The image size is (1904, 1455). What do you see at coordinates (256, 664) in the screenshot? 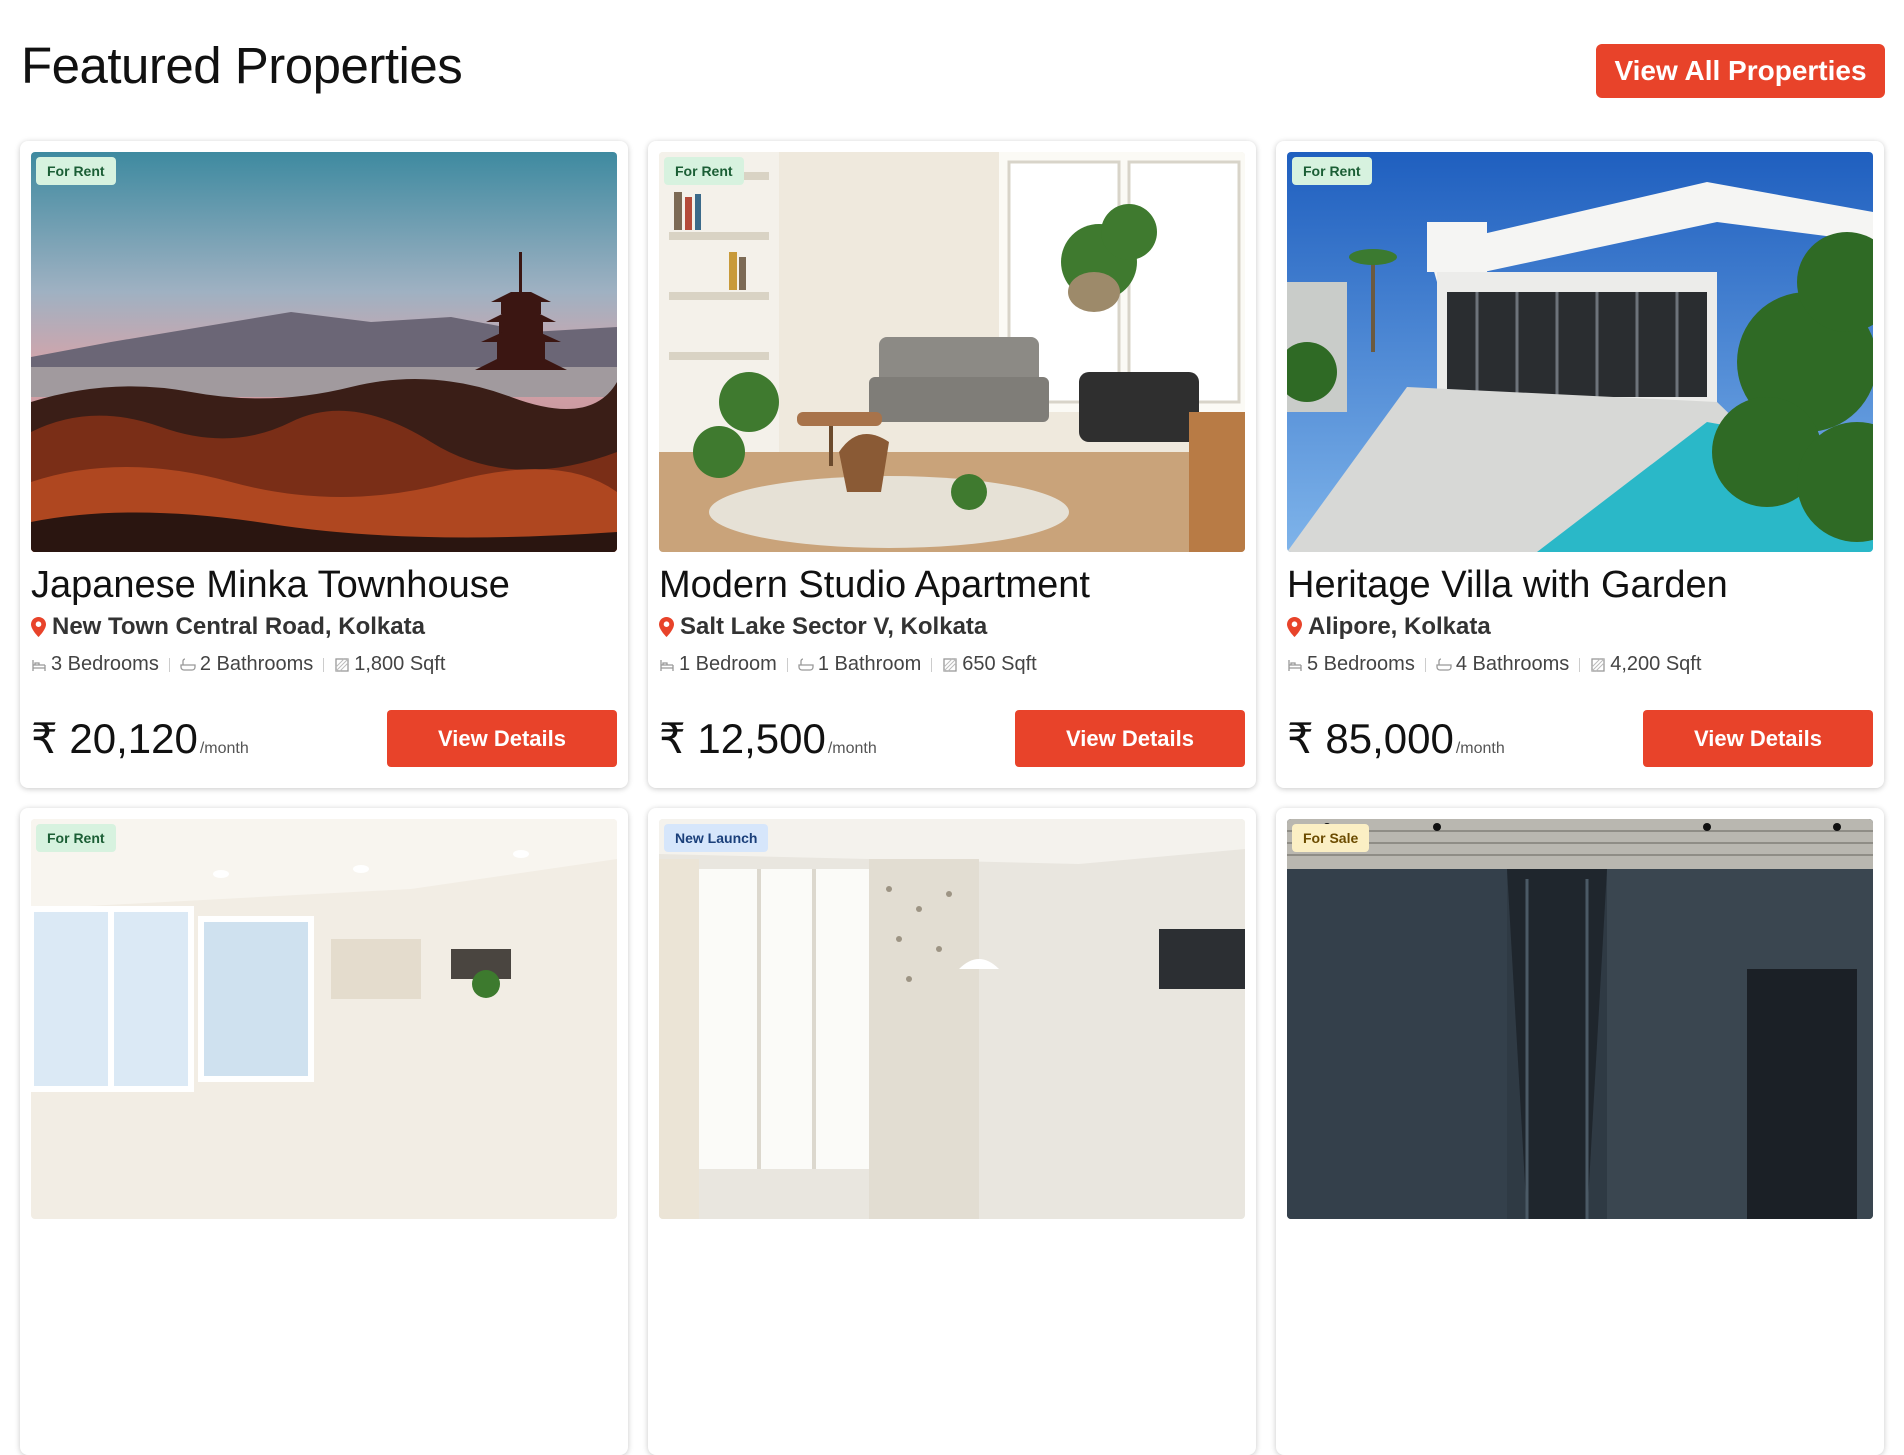
I see `bathrooms-text: 2 Bathrooms` at bounding box center [256, 664].